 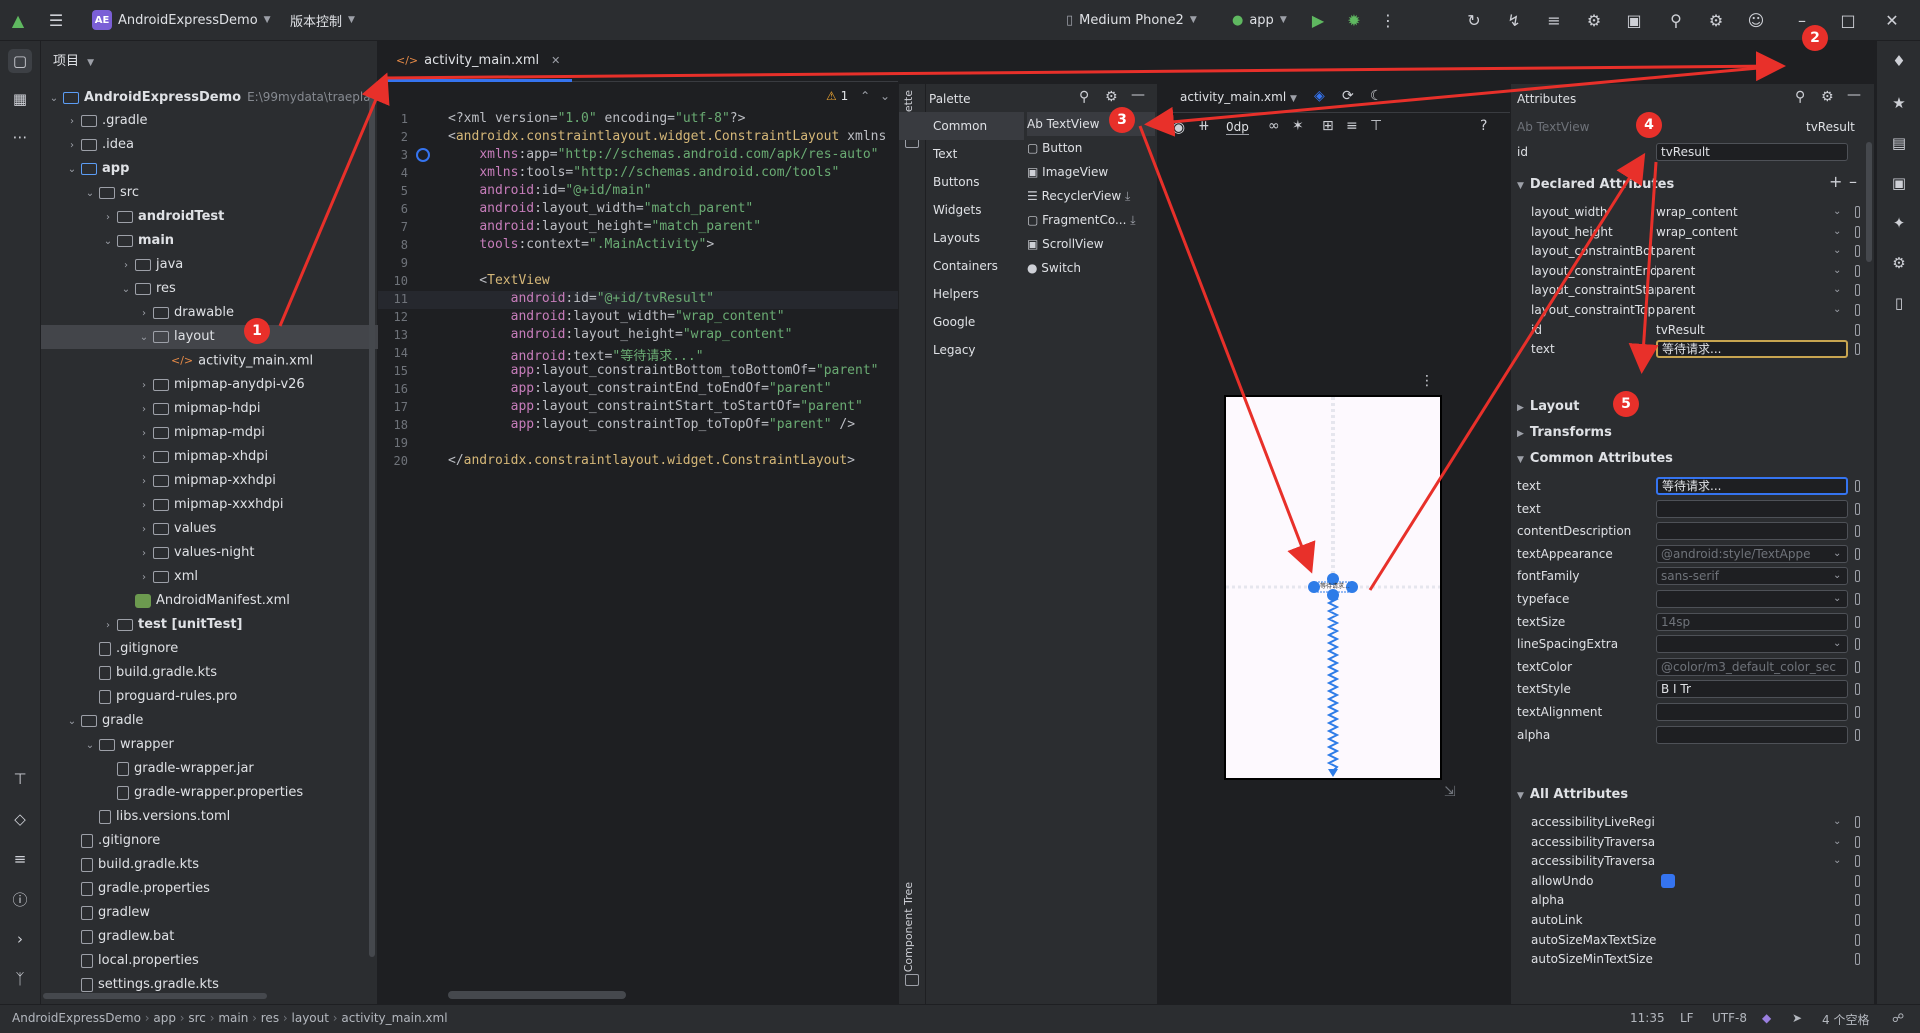 I want to click on baseline-icon: ⊤, so click(x=1376, y=126).